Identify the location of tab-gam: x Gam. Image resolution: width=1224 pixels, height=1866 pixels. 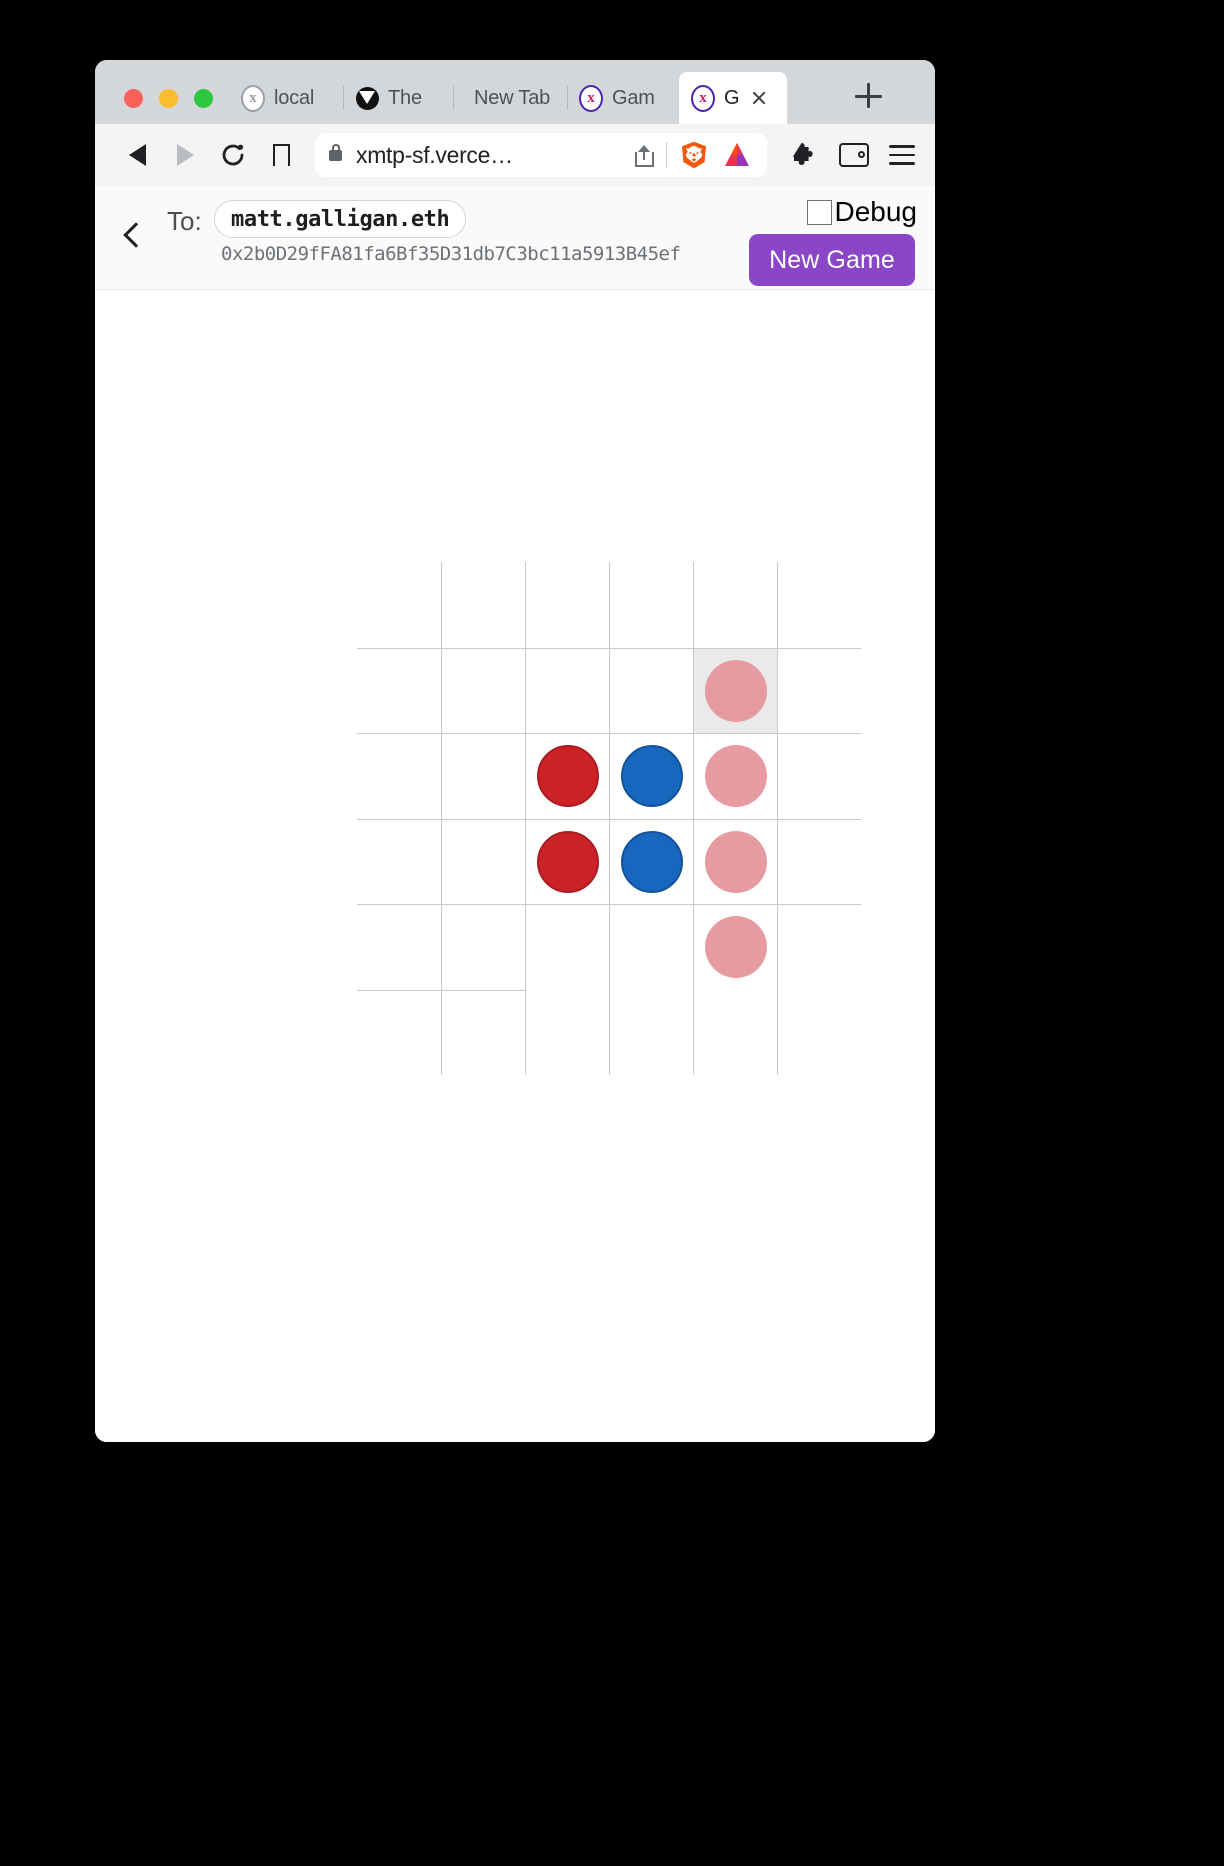
(623, 98).